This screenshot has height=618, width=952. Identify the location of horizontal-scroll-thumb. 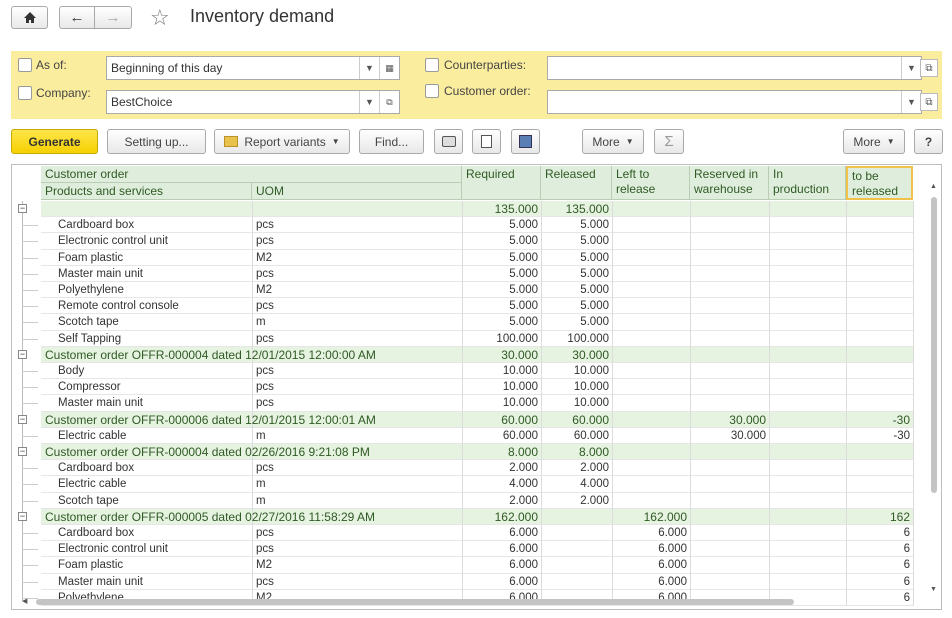
(415, 602).